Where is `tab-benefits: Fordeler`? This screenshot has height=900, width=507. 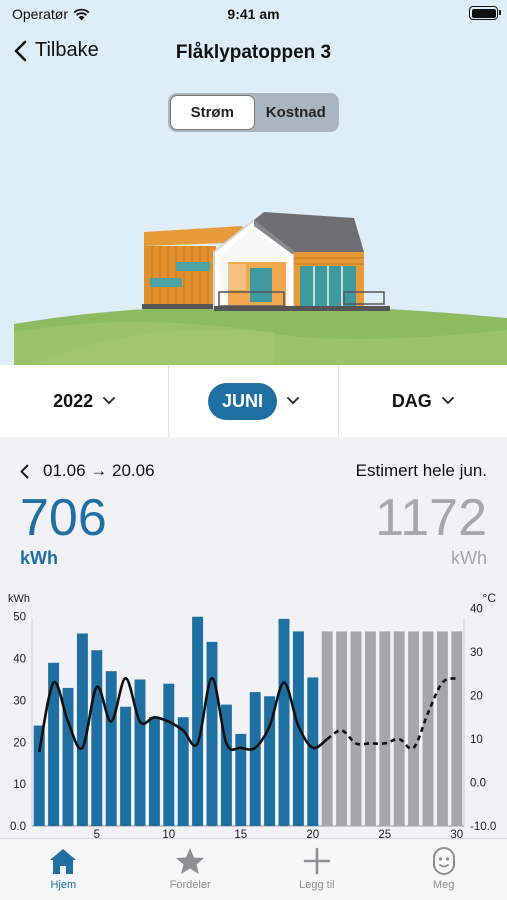 tab-benefits: Fordeler is located at coordinates (190, 869).